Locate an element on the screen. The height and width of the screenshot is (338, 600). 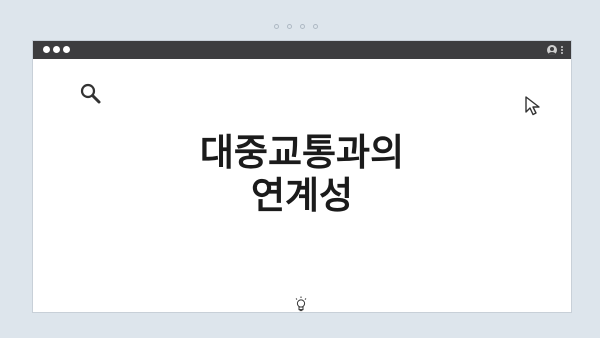
user-icon is located at coordinates (552, 50).